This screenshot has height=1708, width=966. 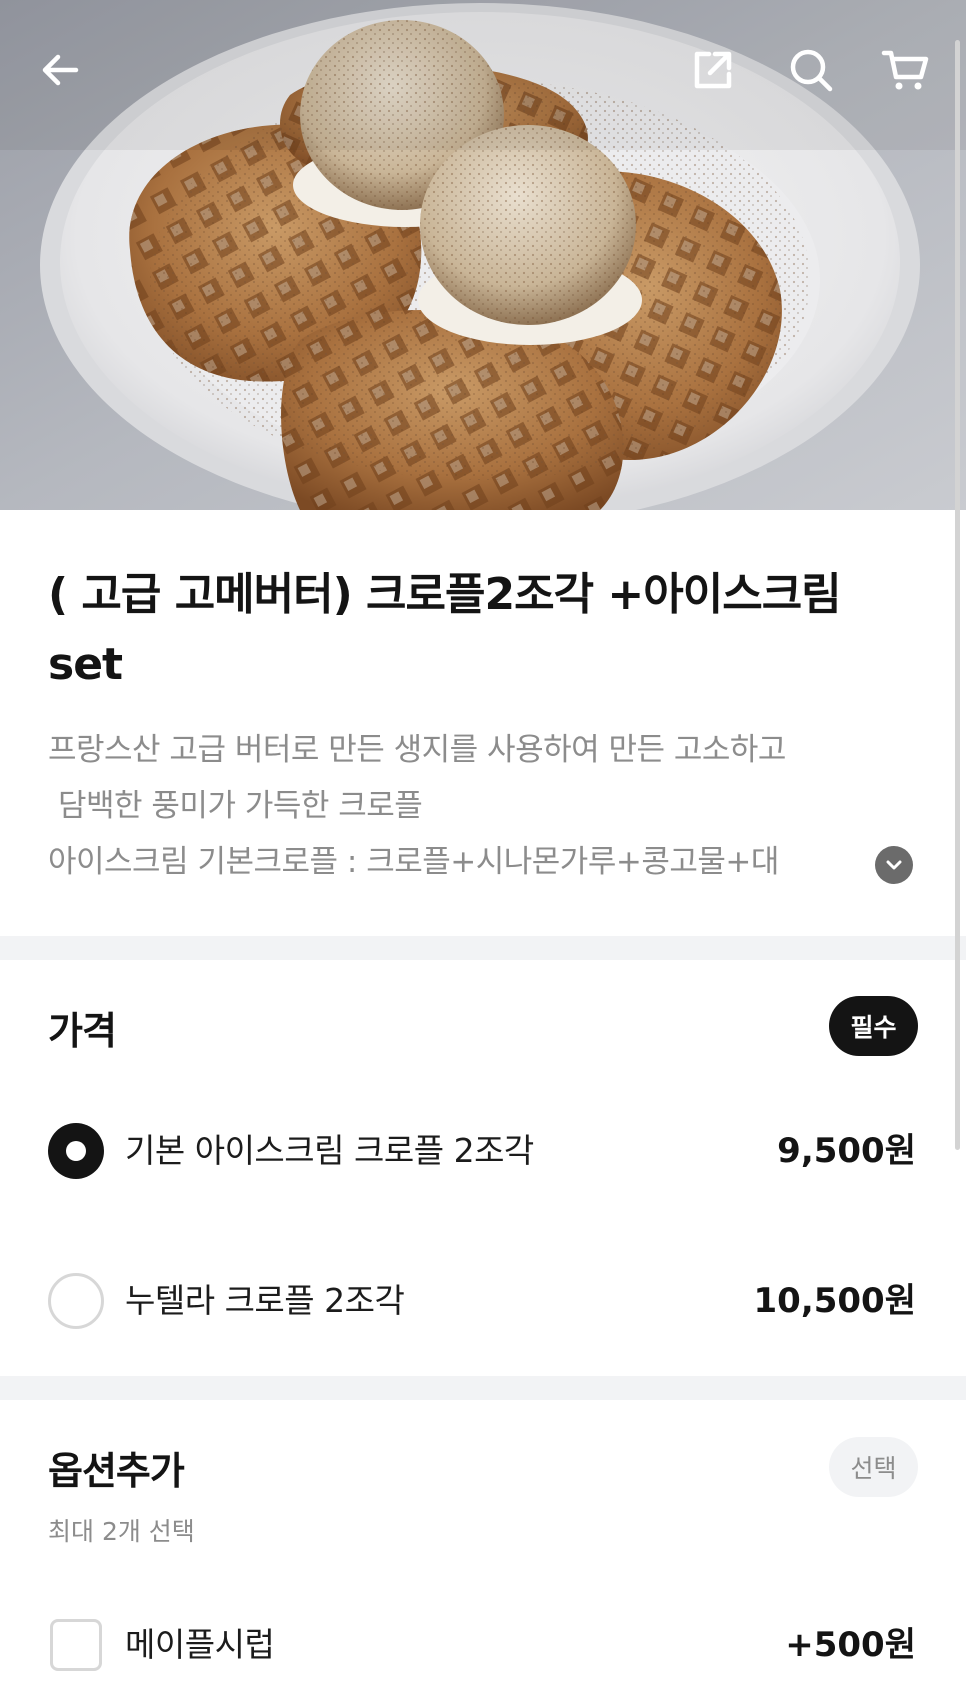 What do you see at coordinates (76, 1645) in the screenshot?
I see `checkbox` at bounding box center [76, 1645].